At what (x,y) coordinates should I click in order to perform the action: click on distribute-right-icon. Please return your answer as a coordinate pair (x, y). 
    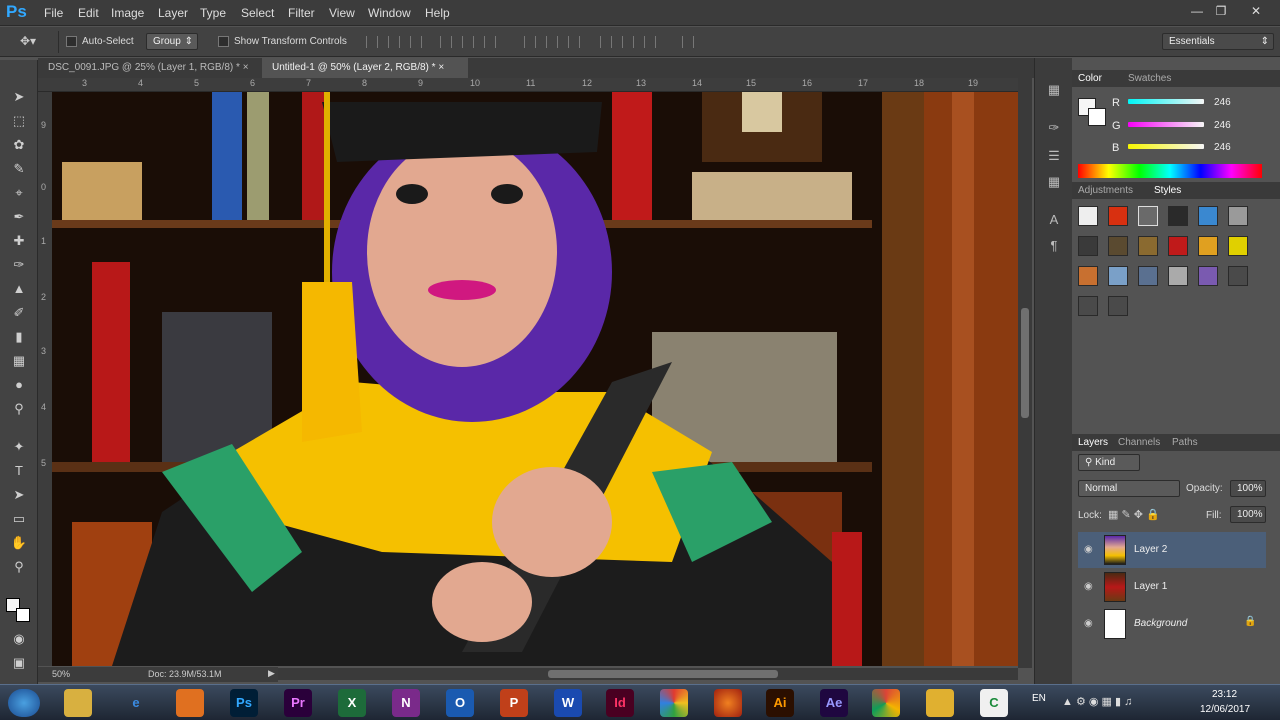
    Looking at the image, I should click on (650, 42).